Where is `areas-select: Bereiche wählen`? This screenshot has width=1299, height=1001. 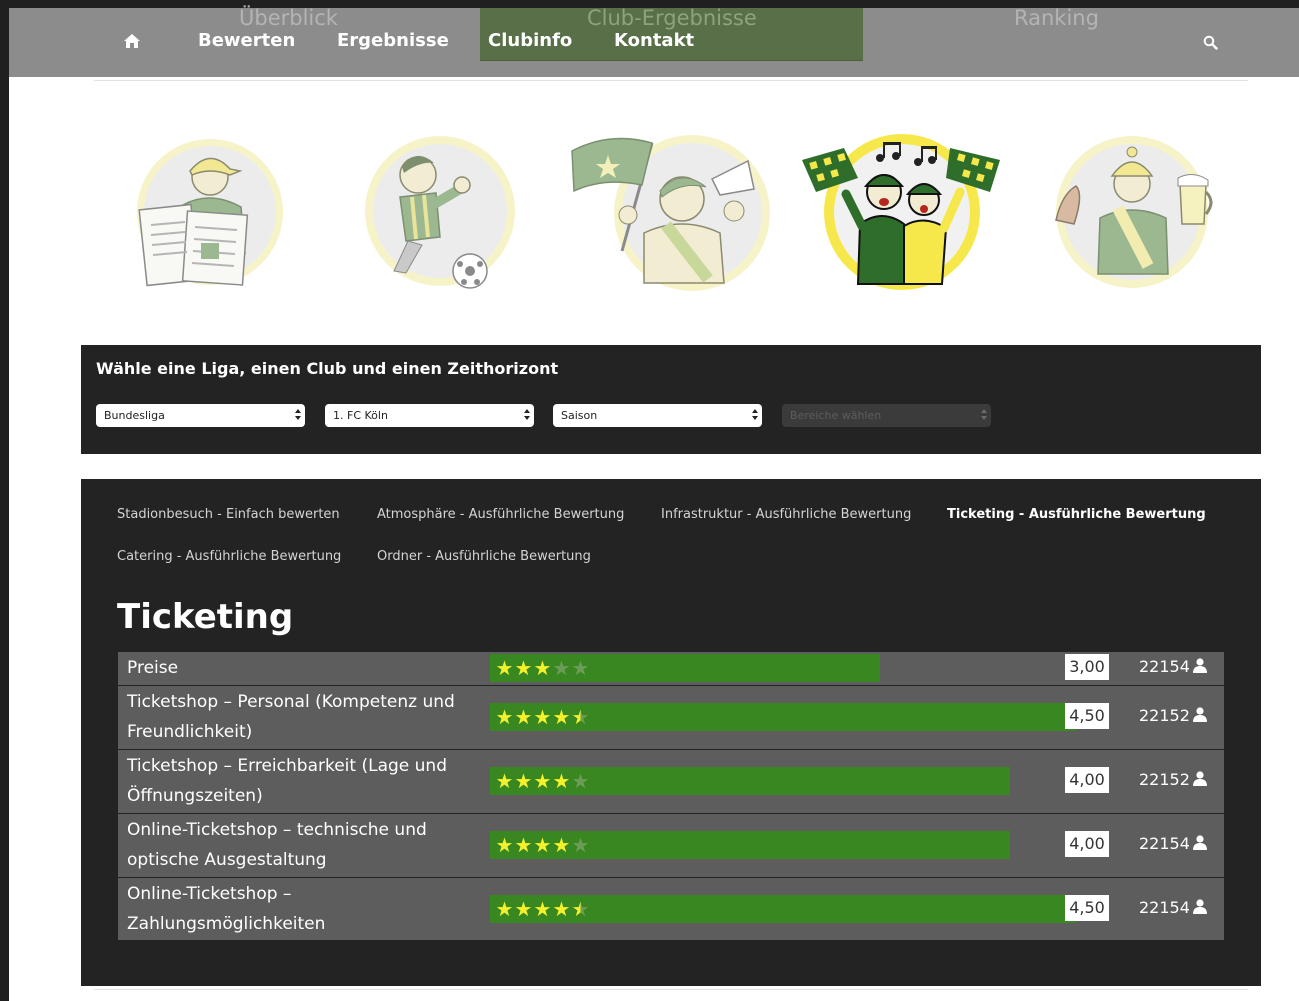
areas-select: Bereiche wählen is located at coordinates (886, 415).